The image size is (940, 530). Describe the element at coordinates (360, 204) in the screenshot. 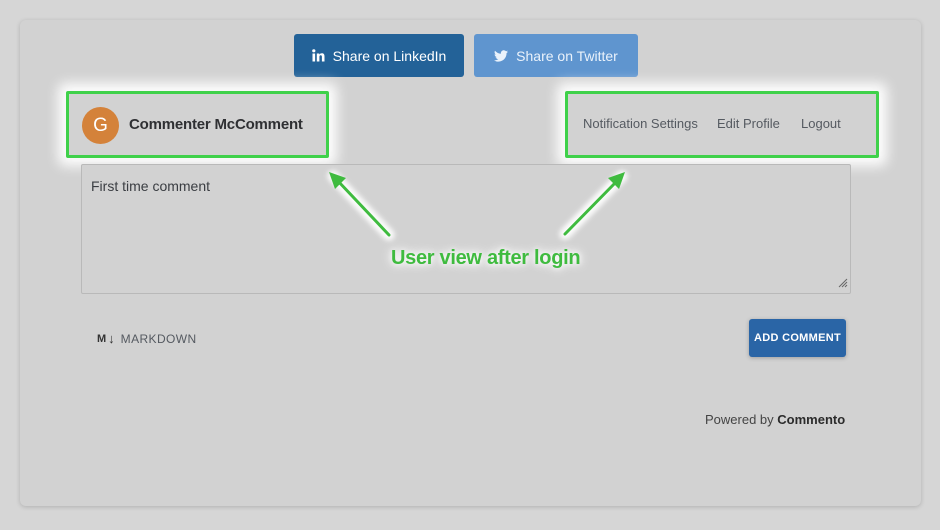

I see `arrow-to-user-icon` at that location.